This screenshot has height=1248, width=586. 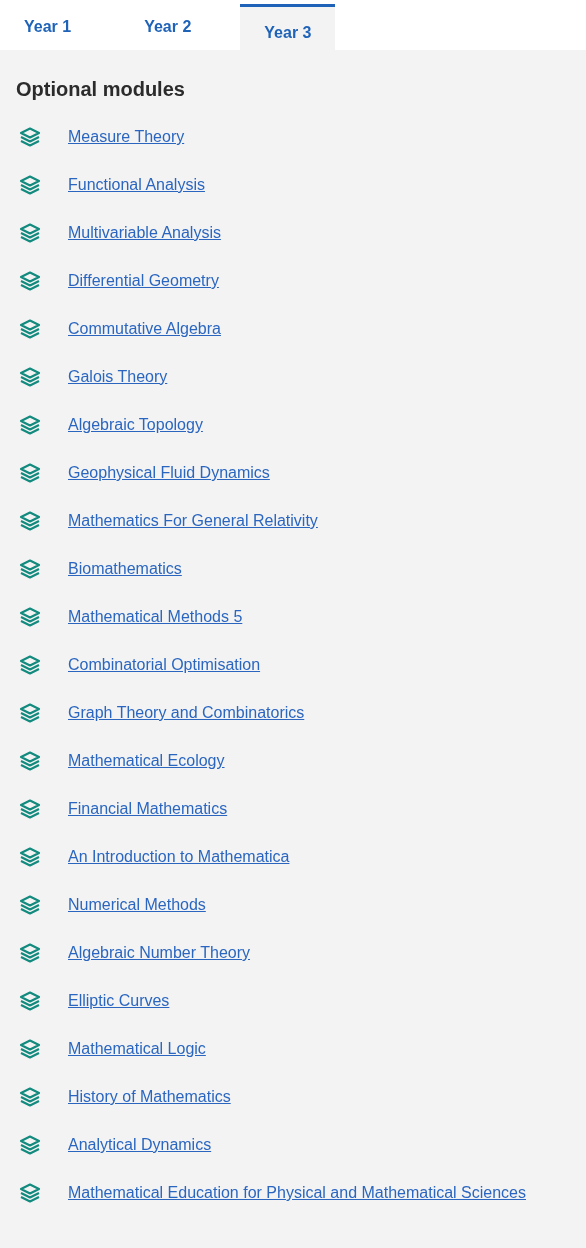 I want to click on module-link: Commutative Algebra, so click(x=144, y=329).